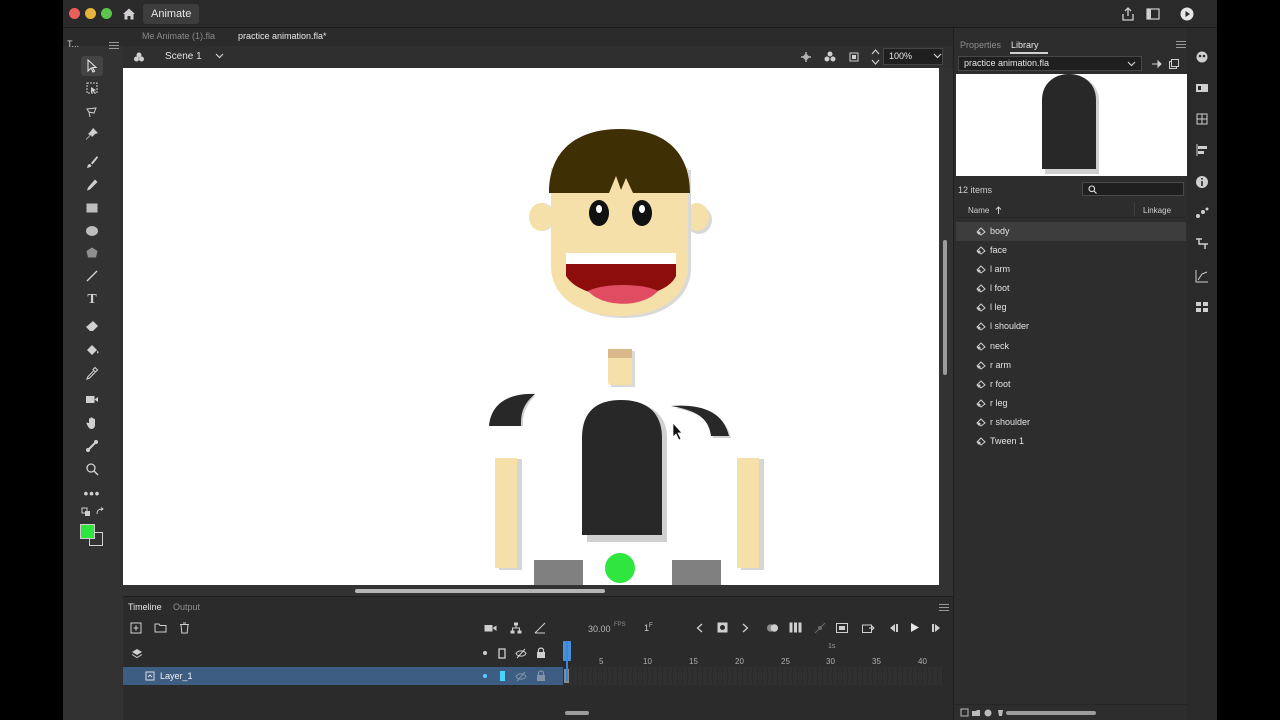 The image size is (1280, 720). What do you see at coordinates (772, 627) in the screenshot?
I see `onion-skin-icon` at bounding box center [772, 627].